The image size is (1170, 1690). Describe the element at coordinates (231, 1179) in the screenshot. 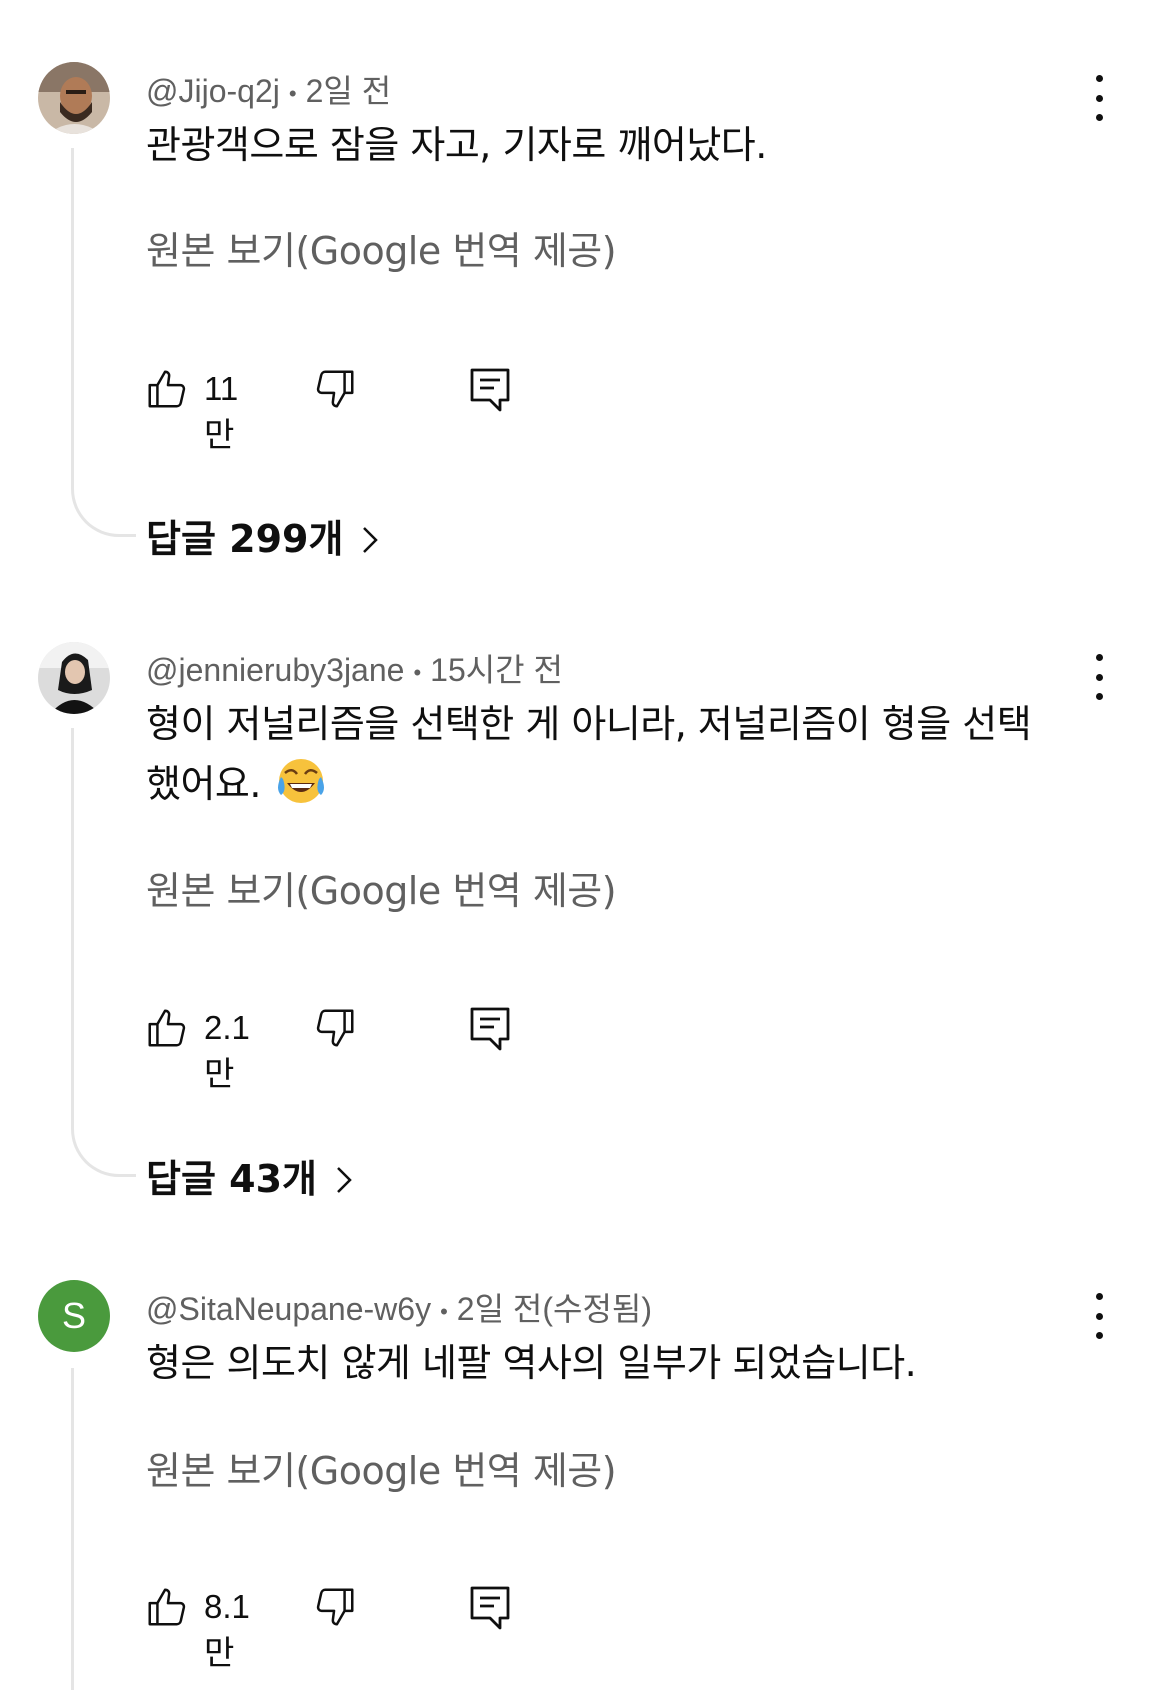

I see `replies-label: 답글 43개` at that location.